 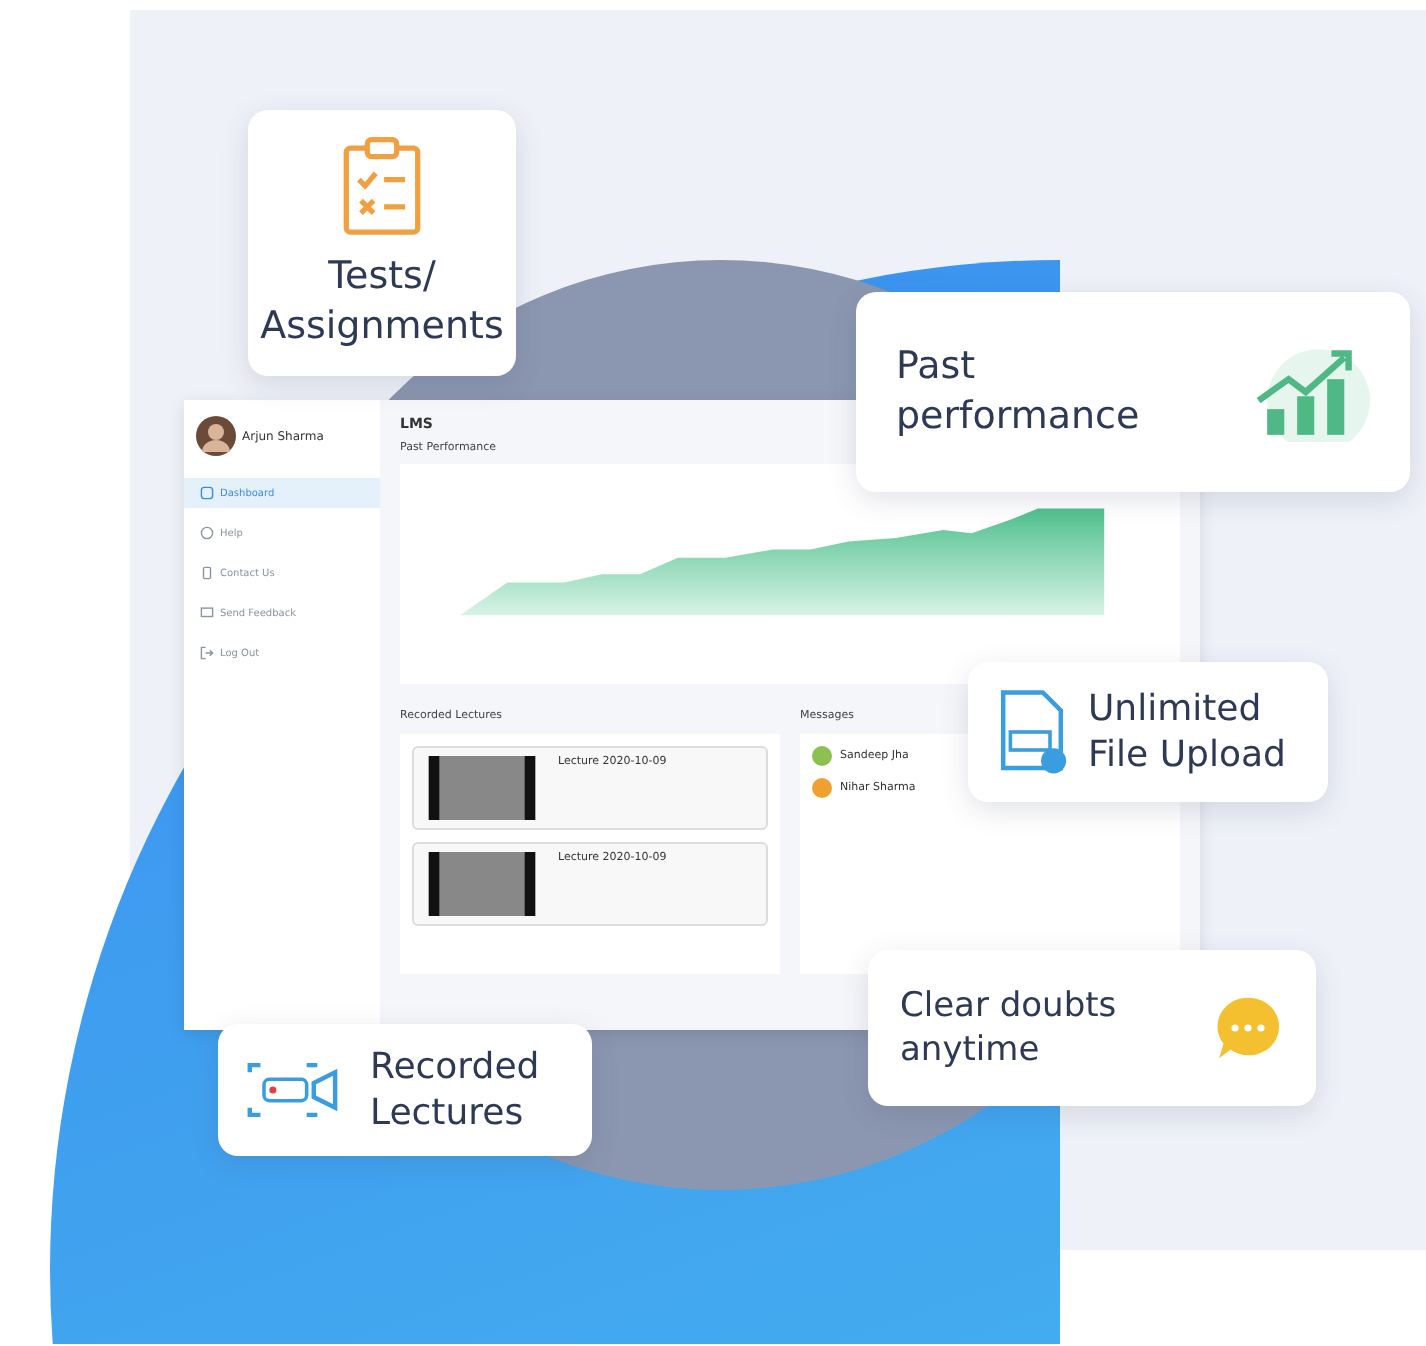 What do you see at coordinates (1187, 732) in the screenshot?
I see `feature-title: Unlimited File Upload` at bounding box center [1187, 732].